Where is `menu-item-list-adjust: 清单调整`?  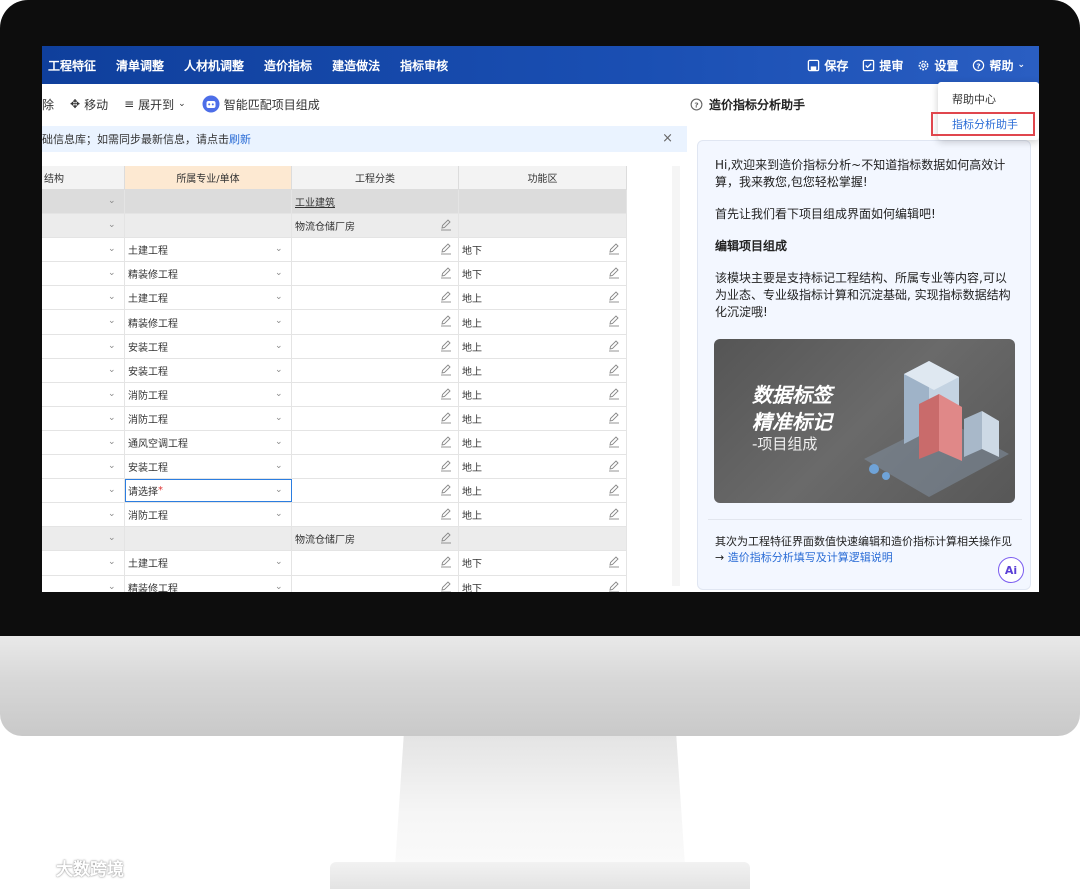 menu-item-list-adjust: 清单调整 is located at coordinates (140, 65).